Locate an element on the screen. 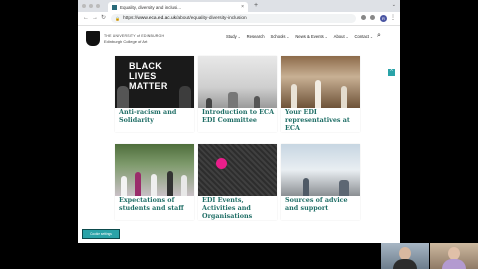 The image size is (478, 269). pink-dot-shape is located at coordinates (221, 163).